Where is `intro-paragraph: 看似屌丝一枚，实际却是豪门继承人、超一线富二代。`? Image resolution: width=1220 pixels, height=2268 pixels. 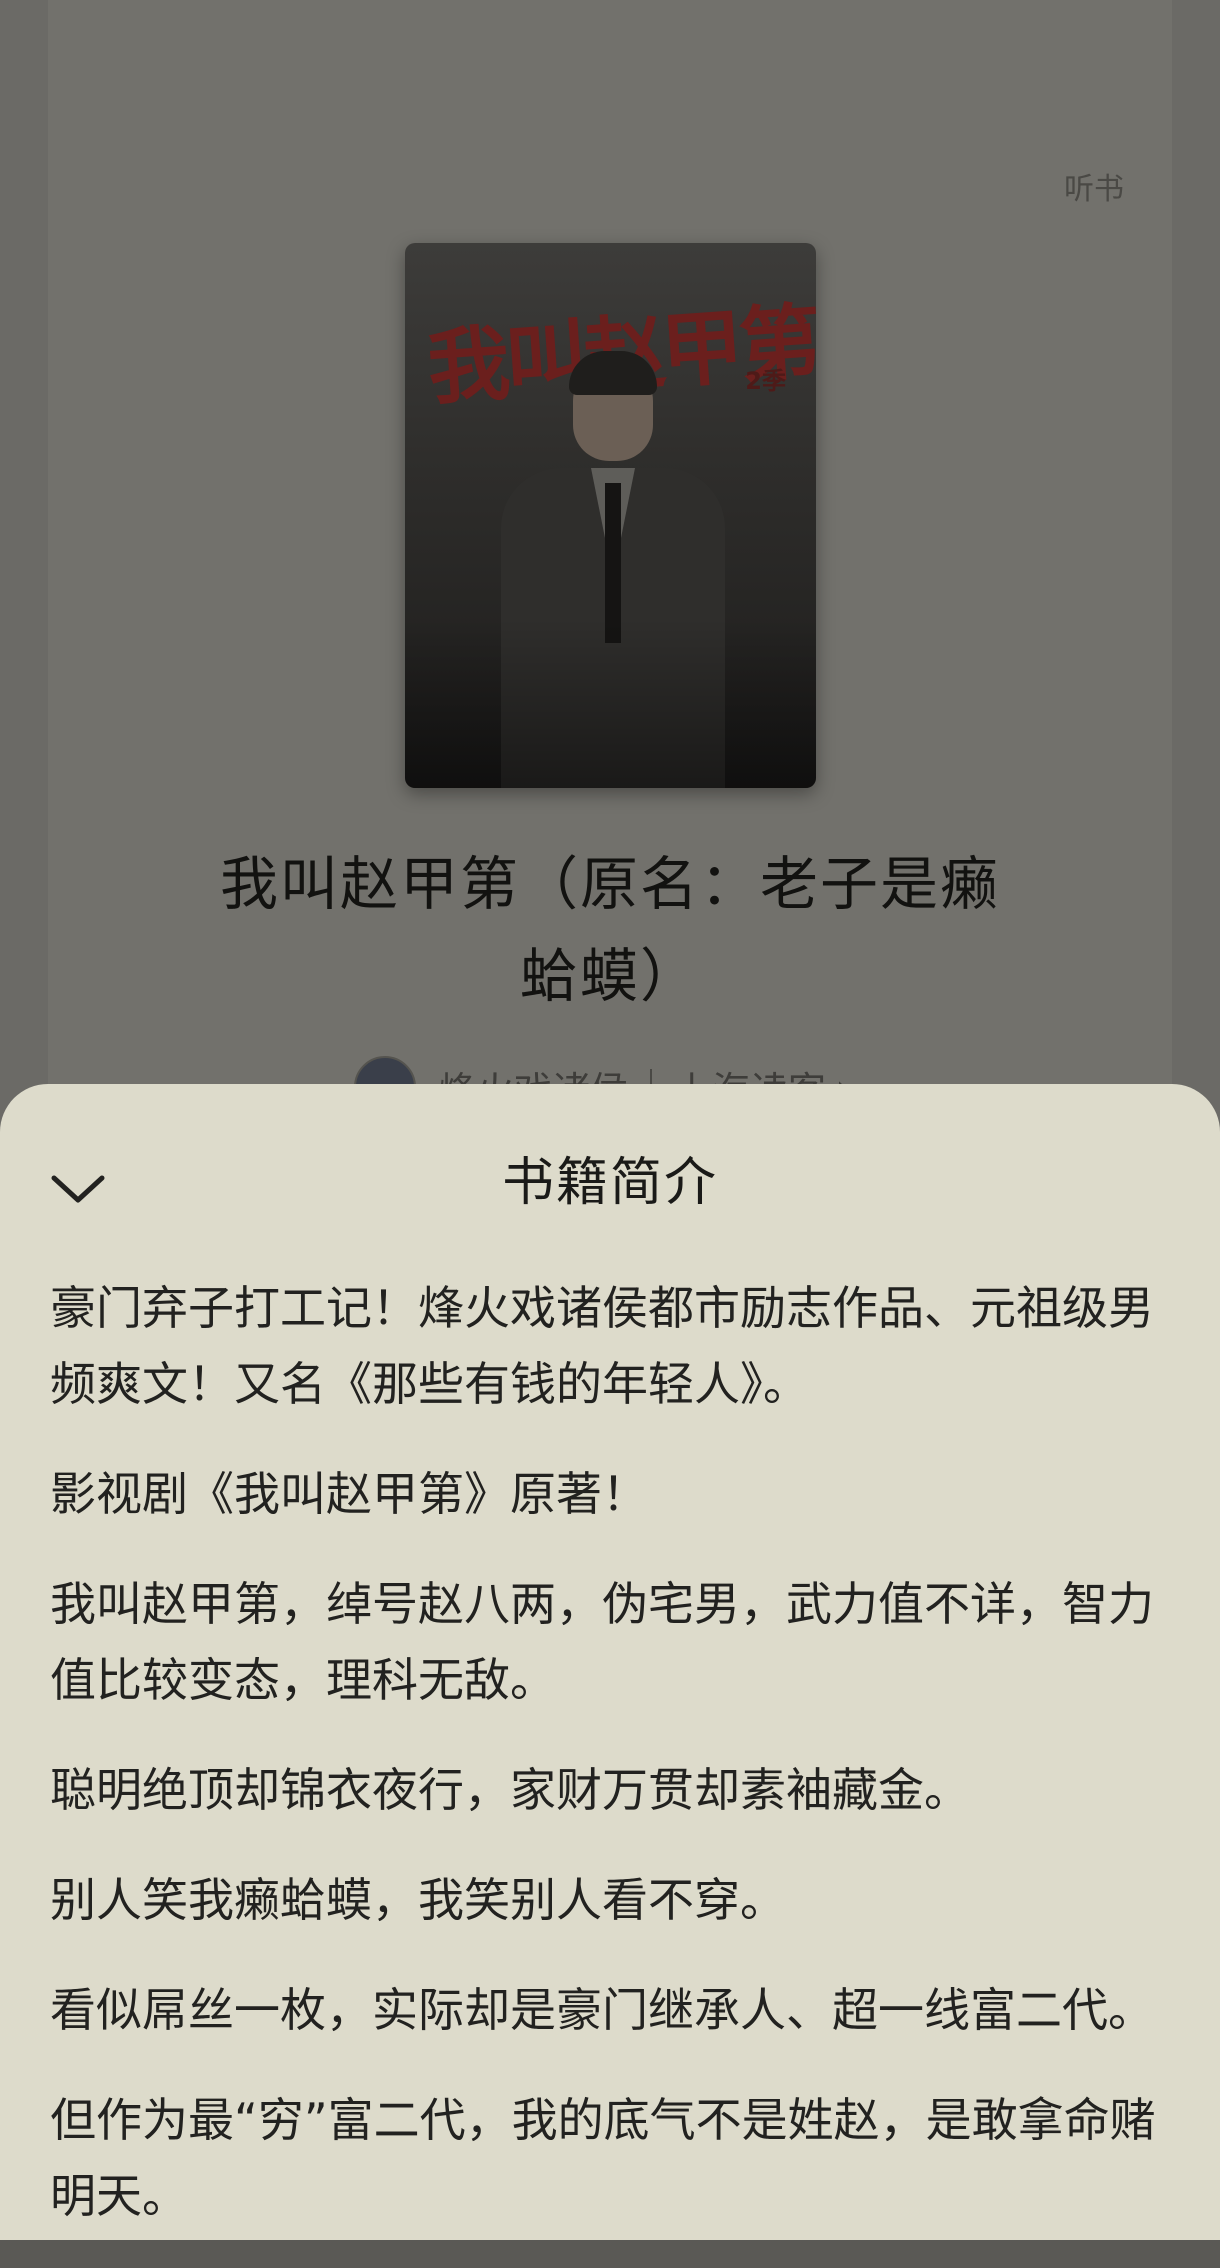
intro-paragraph: 看似屌丝一枚，实际却是豪门继承人、超一线富二代。 is located at coordinates (602, 2010).